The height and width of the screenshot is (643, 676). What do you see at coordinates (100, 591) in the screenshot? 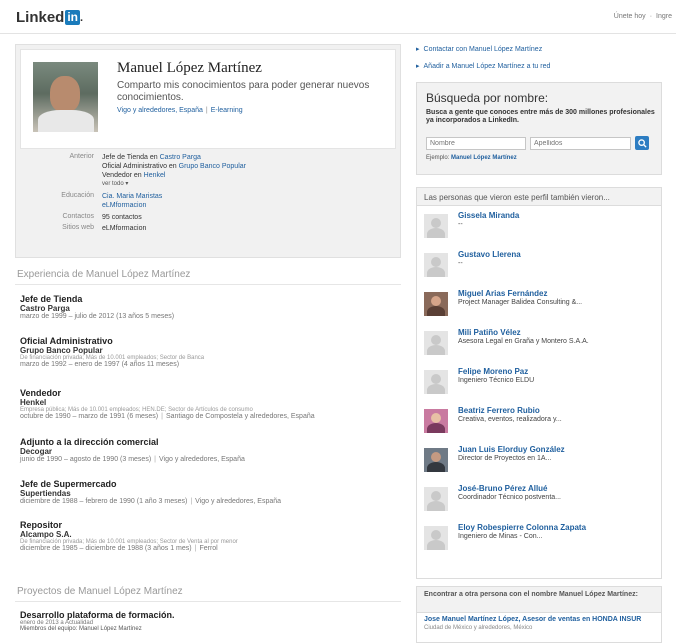
I see `projects-title: Proyectos de Manuel López Martínez` at bounding box center [100, 591].